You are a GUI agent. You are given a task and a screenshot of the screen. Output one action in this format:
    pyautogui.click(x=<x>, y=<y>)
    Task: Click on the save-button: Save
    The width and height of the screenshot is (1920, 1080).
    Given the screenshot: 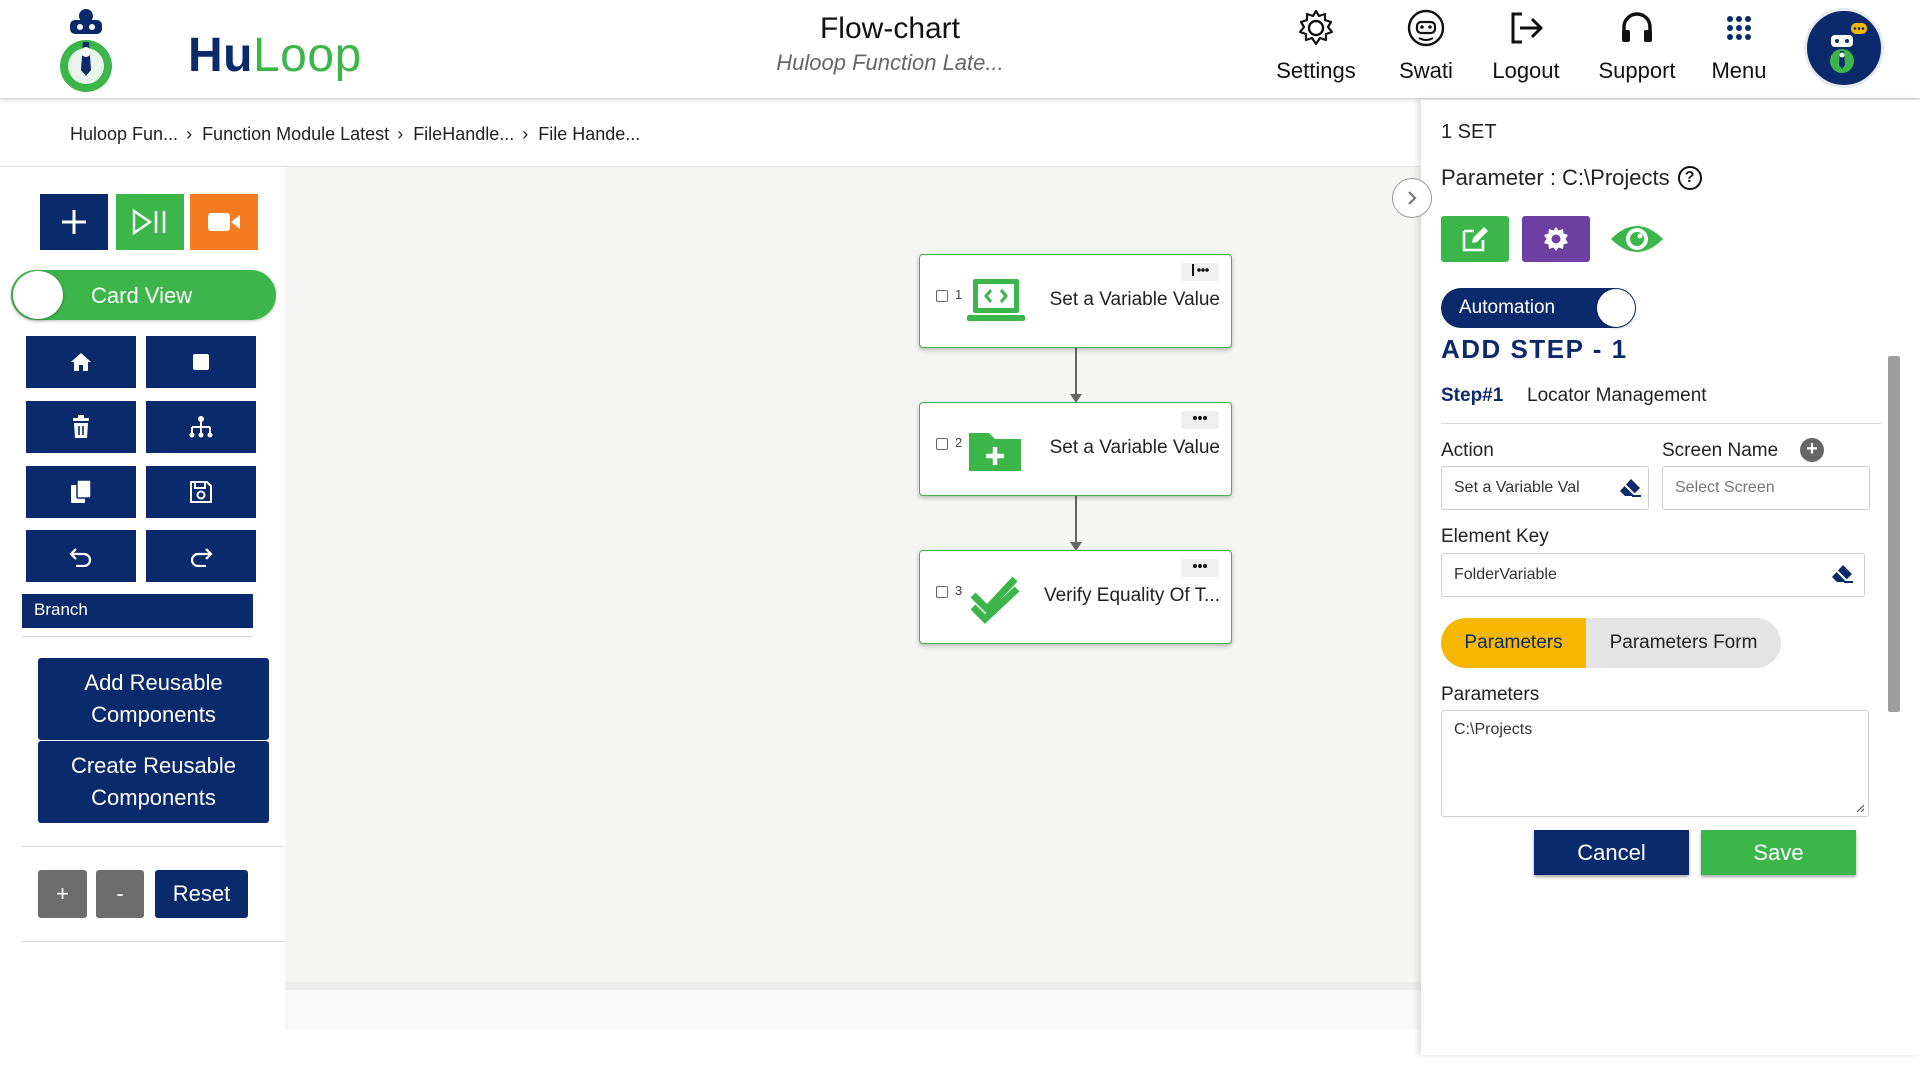 What is the action you would take?
    pyautogui.click(x=1778, y=852)
    